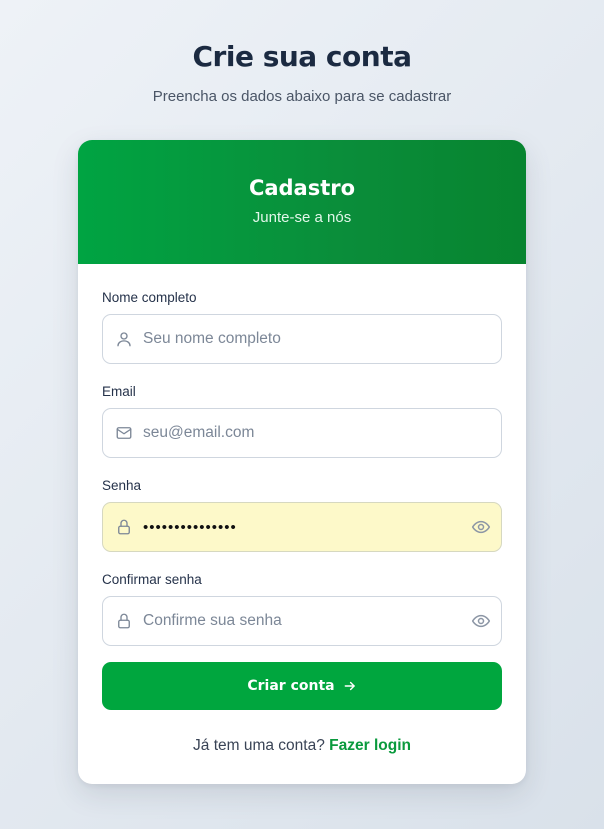 This screenshot has height=829, width=604. What do you see at coordinates (302, 217) in the screenshot?
I see `card-subtitle: Junte-se a nós` at bounding box center [302, 217].